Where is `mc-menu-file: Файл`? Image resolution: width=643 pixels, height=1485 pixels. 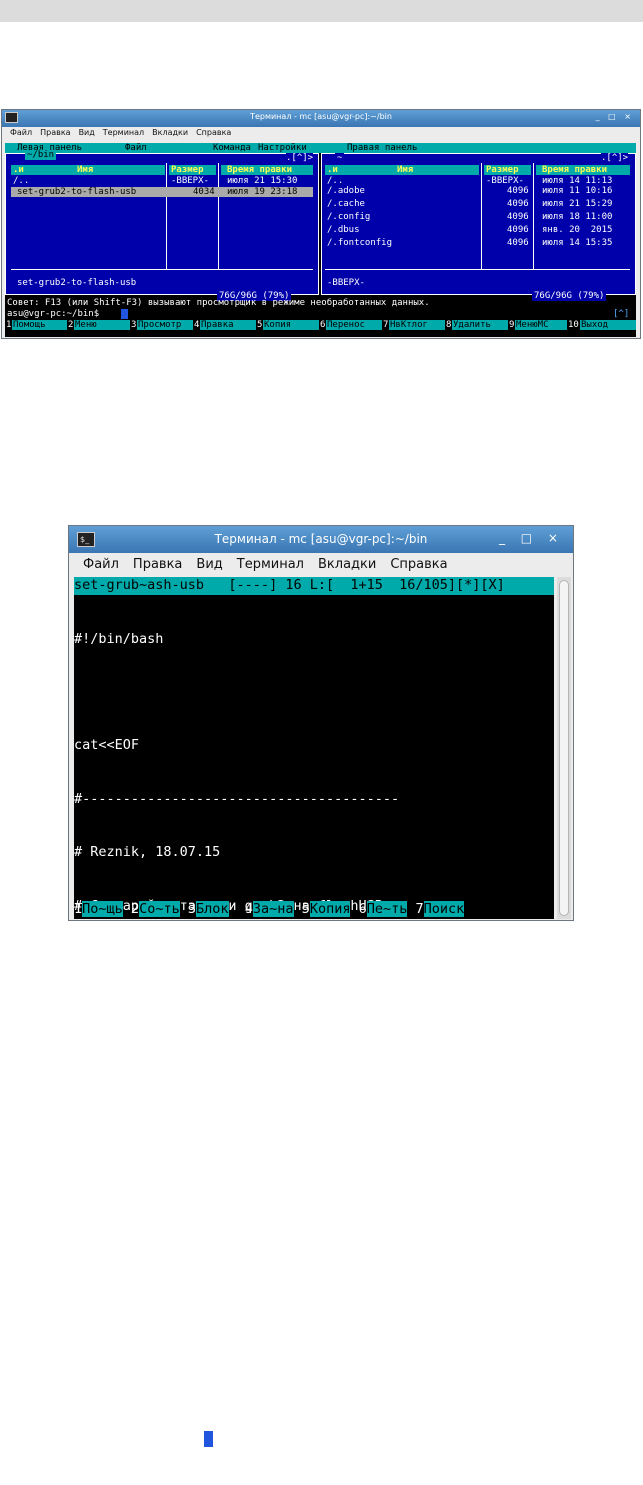
mc-menu-file: Файл is located at coordinates (136, 148).